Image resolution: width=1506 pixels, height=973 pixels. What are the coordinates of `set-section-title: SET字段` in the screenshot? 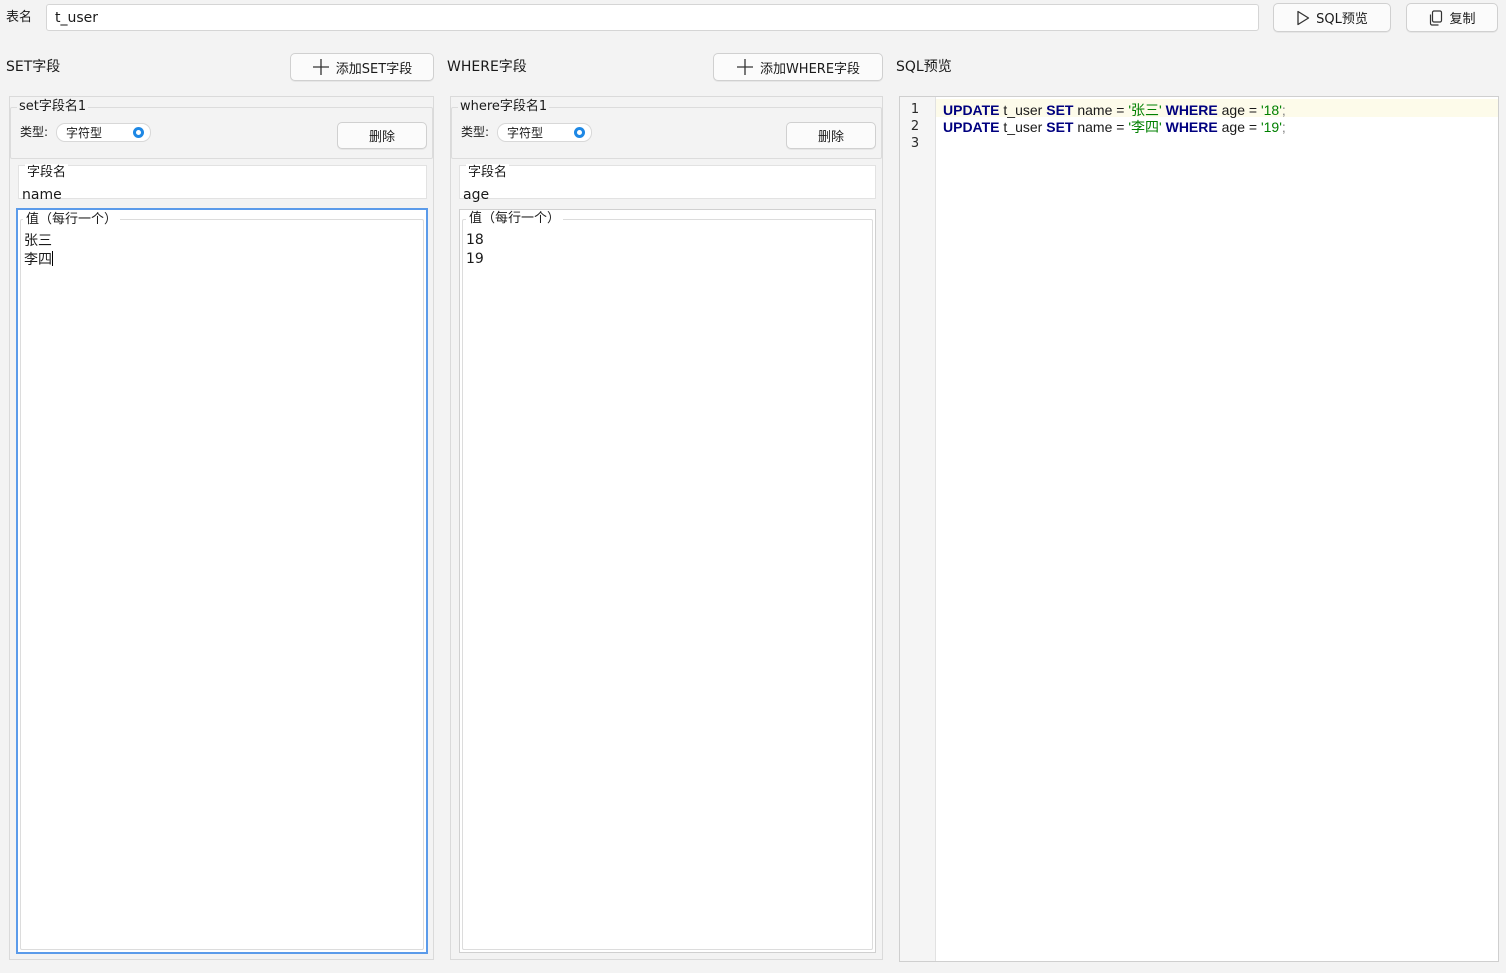 It's located at (33, 67).